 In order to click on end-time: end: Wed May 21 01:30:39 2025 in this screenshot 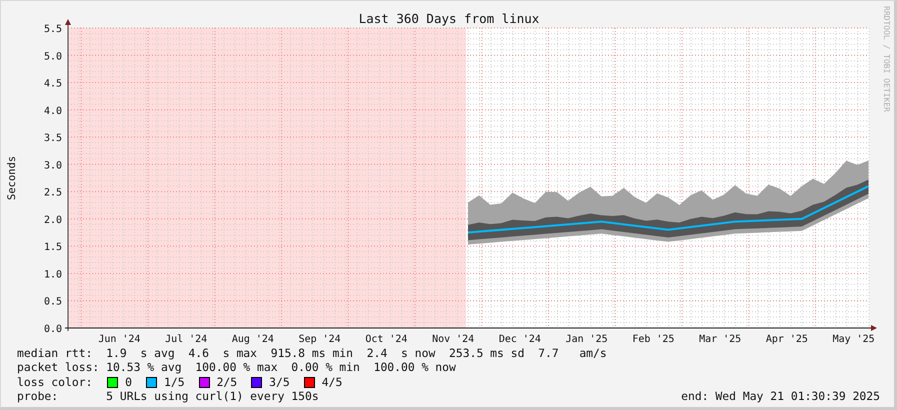, I will do `click(780, 396)`.